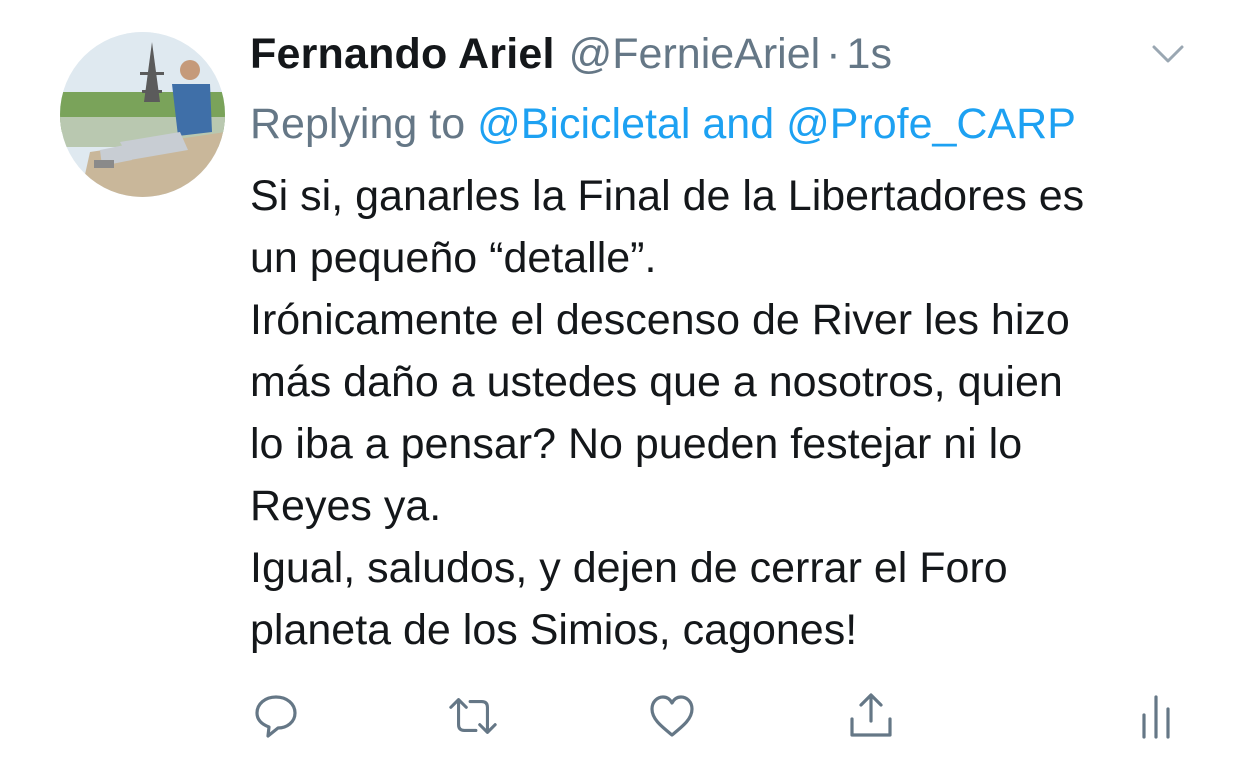 This screenshot has width=1242, height=766. What do you see at coordinates (554, 630) in the screenshot?
I see `tweet-text-line: planeta de los Simios, cagones!` at bounding box center [554, 630].